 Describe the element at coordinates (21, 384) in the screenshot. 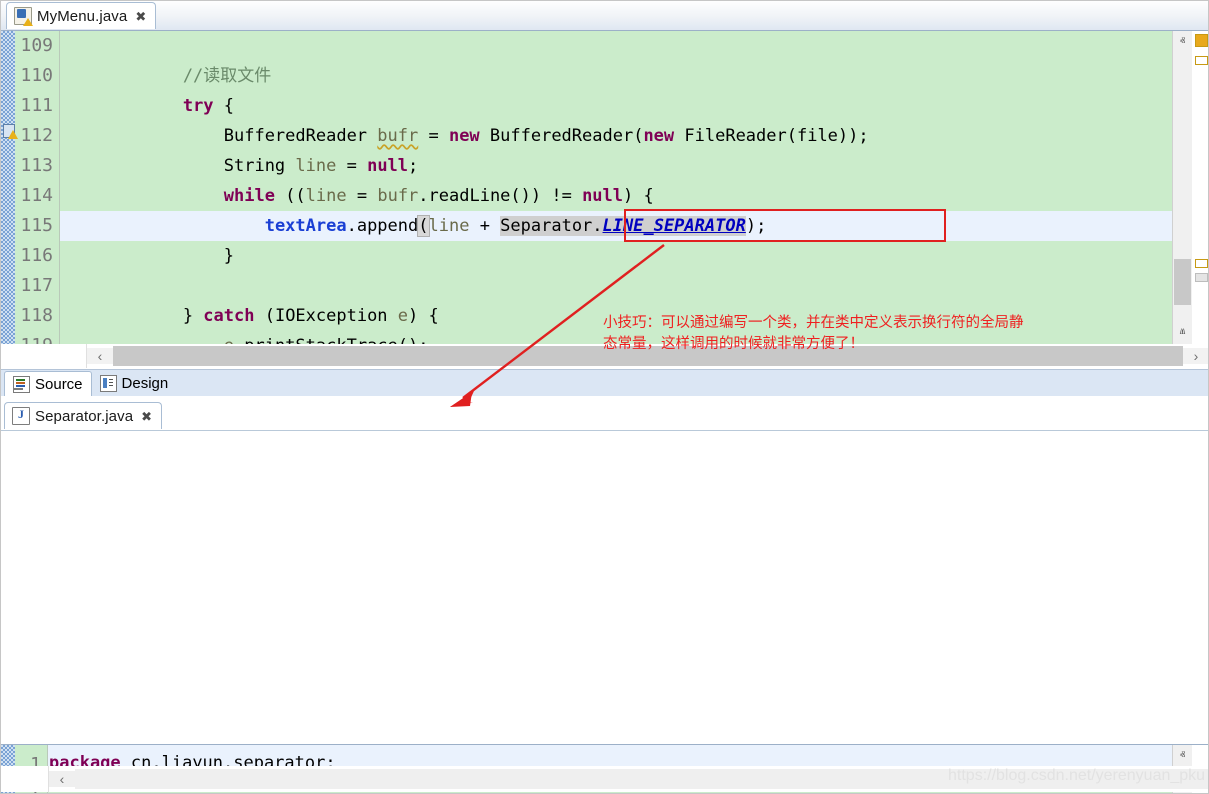

I see `source-view-icon` at that location.